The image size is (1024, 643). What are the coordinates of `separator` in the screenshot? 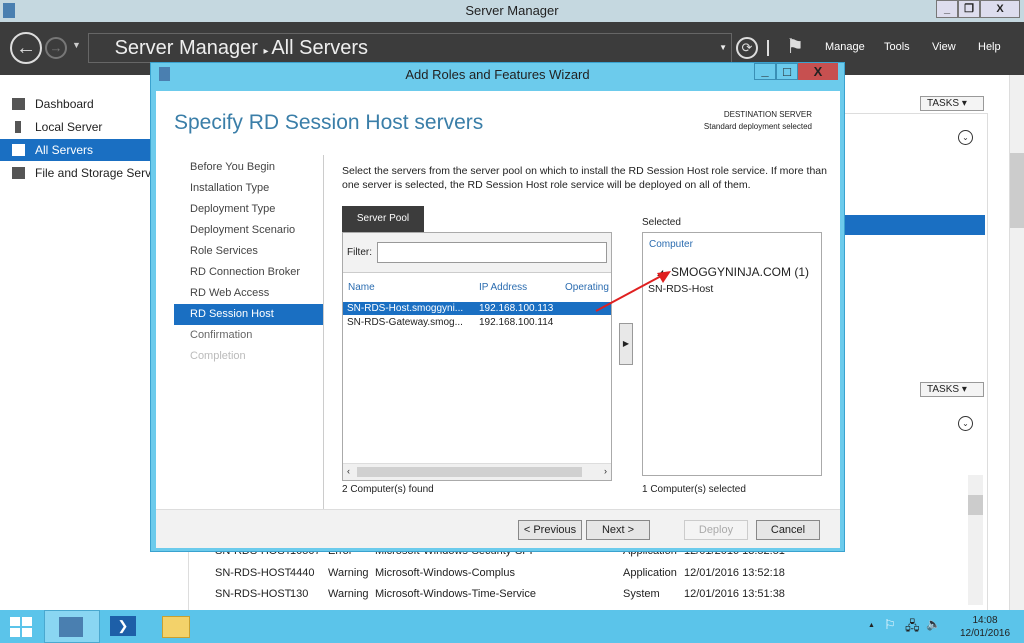 It's located at (768, 48).